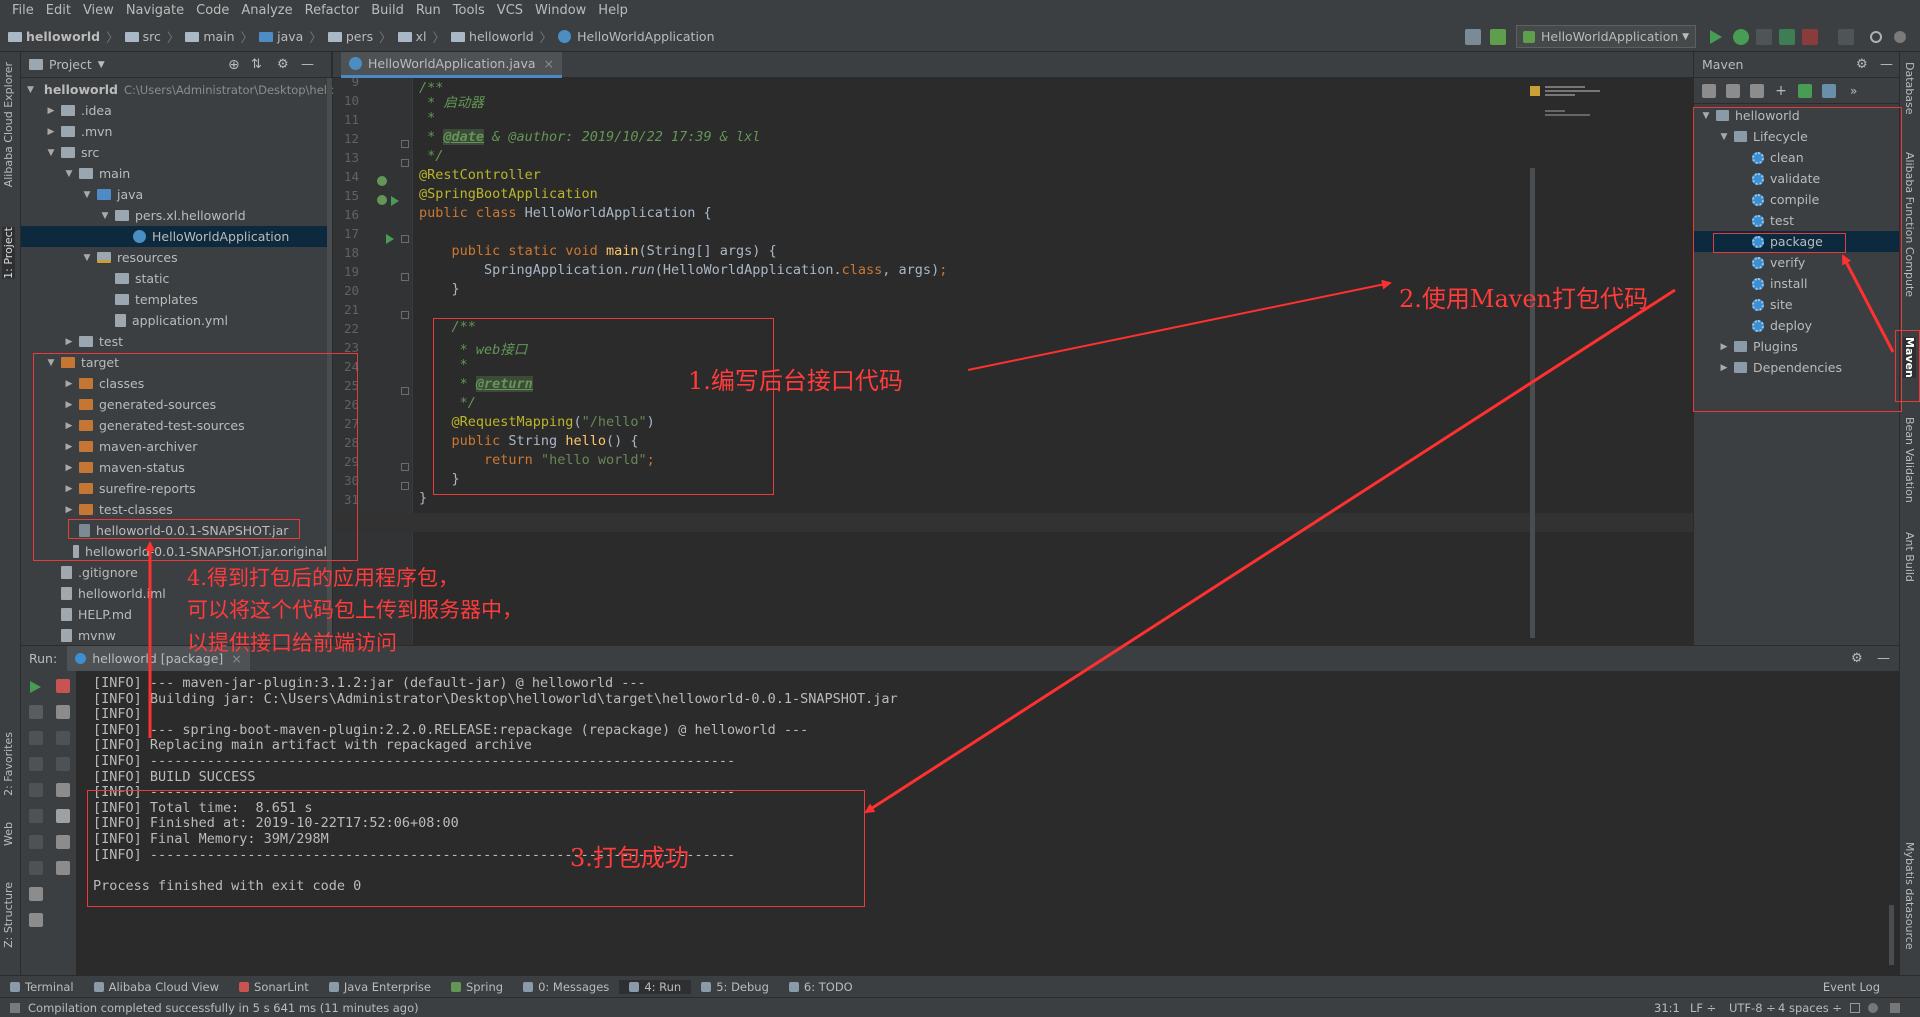 This screenshot has width=1920, height=1017. Describe the element at coordinates (1909, 224) in the screenshot. I see `alibaba-function-compute-tab: Alibaba Function Compute` at that location.